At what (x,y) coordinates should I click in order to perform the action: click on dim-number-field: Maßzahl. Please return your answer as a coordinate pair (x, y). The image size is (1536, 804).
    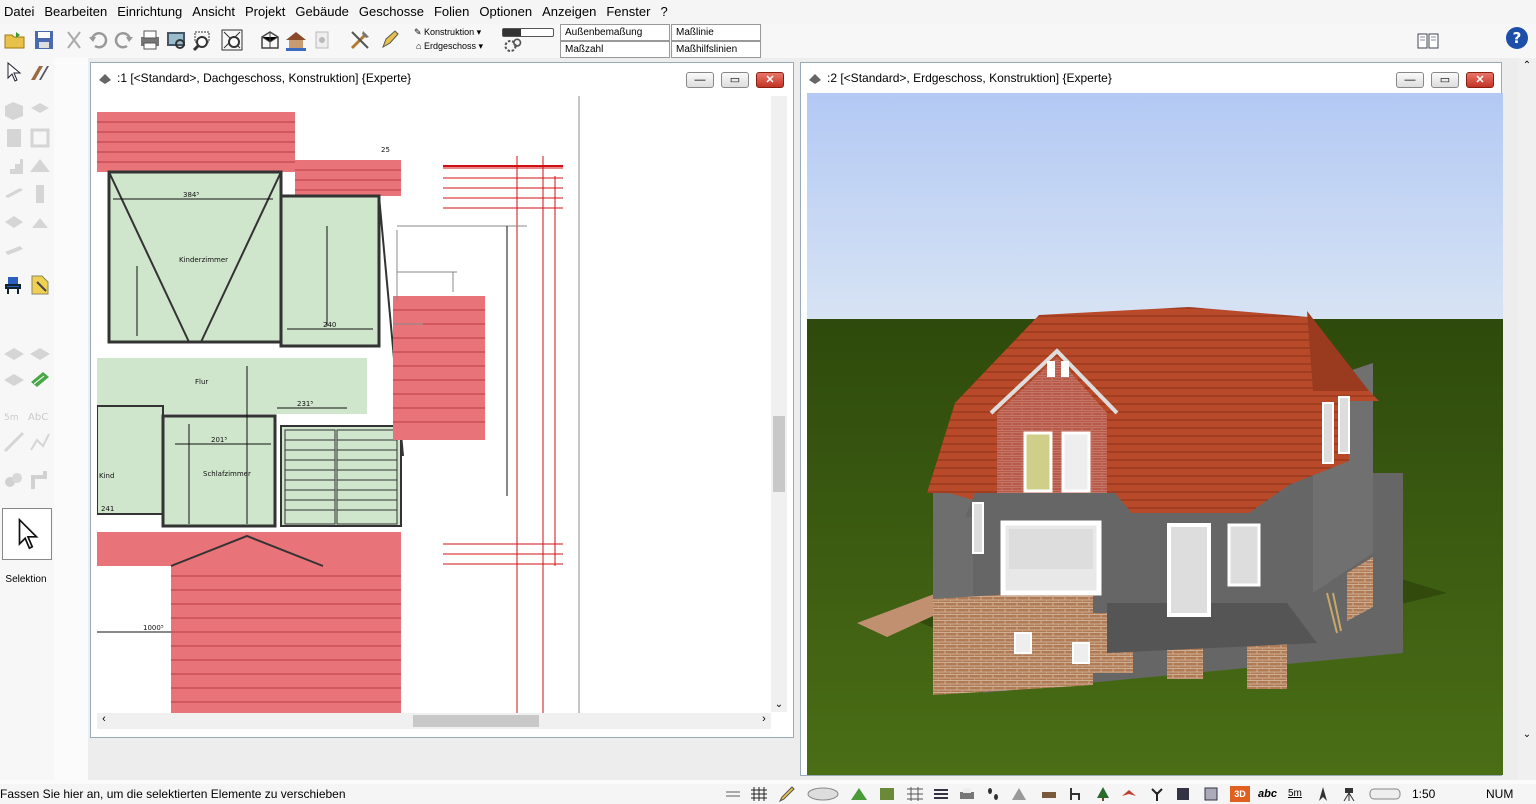
    Looking at the image, I should click on (615, 49).